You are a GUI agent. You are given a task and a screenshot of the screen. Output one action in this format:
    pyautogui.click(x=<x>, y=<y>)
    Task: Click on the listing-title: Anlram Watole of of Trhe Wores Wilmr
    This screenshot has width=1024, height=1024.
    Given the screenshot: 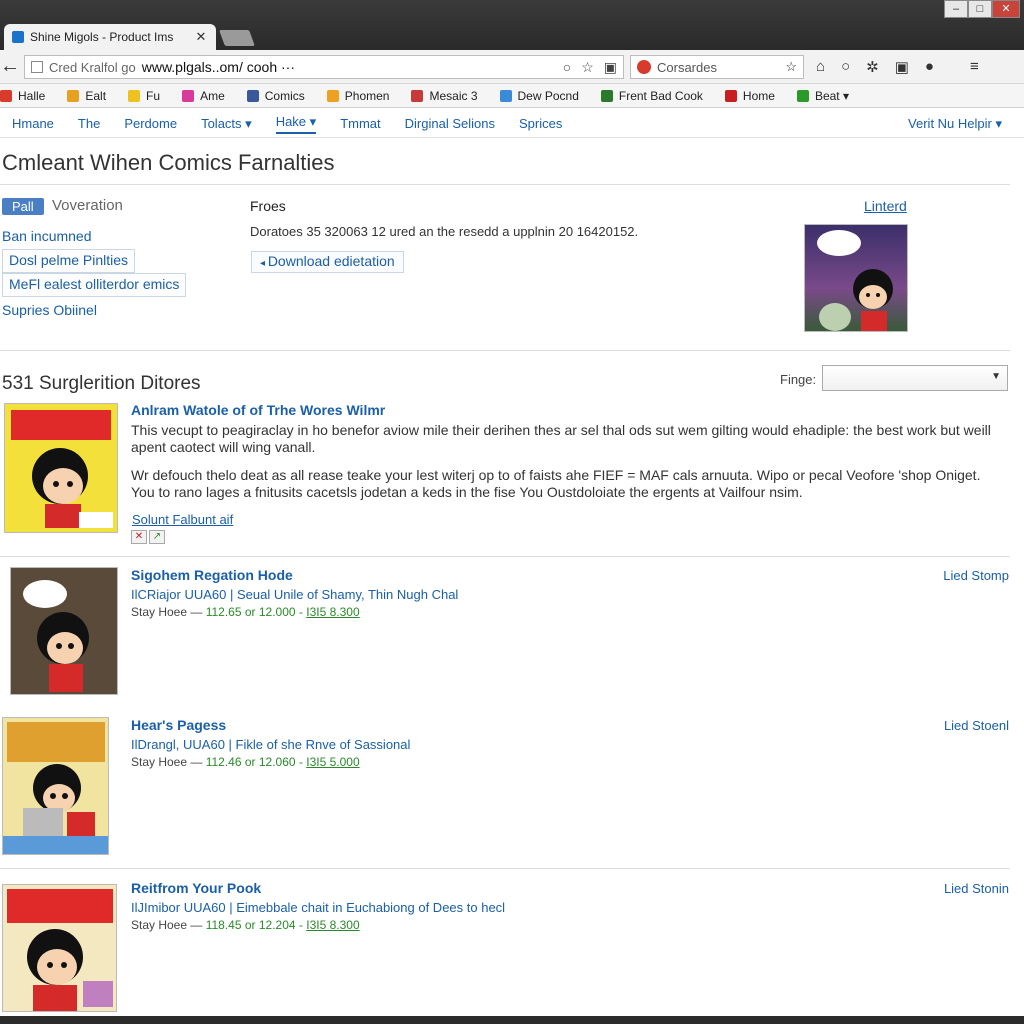 What is the action you would take?
    pyautogui.click(x=258, y=410)
    